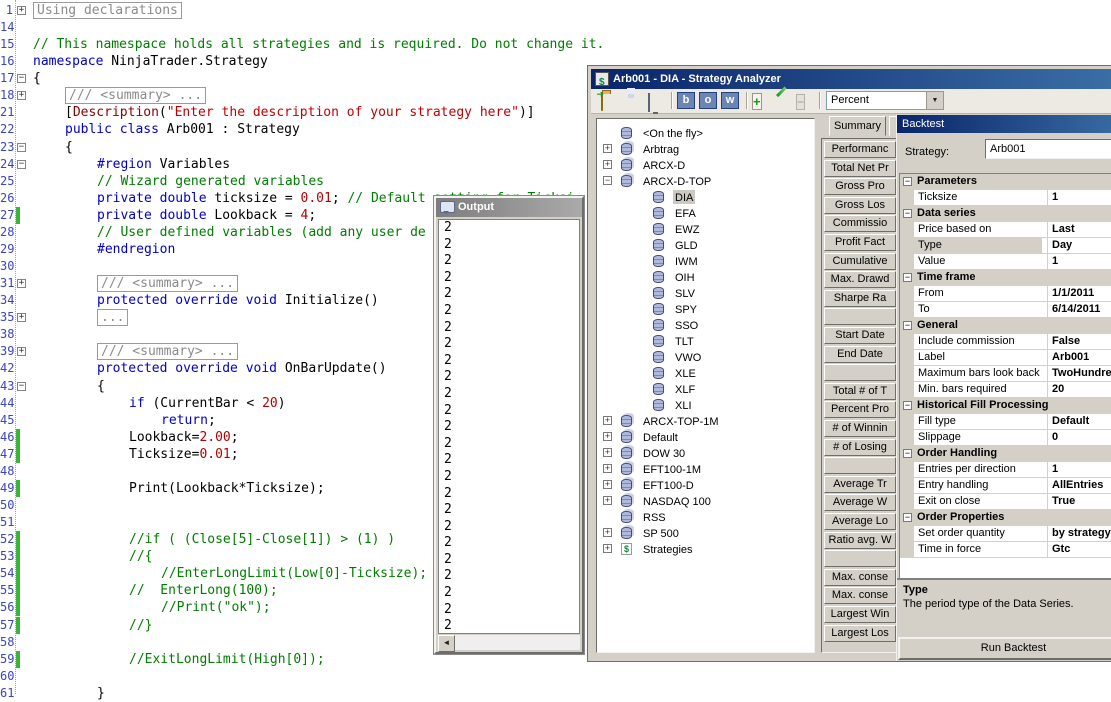 Image resolution: width=1111 pixels, height=702 pixels. What do you see at coordinates (885, 100) in the screenshot?
I see `display-mode-combobox: Percent ▼` at bounding box center [885, 100].